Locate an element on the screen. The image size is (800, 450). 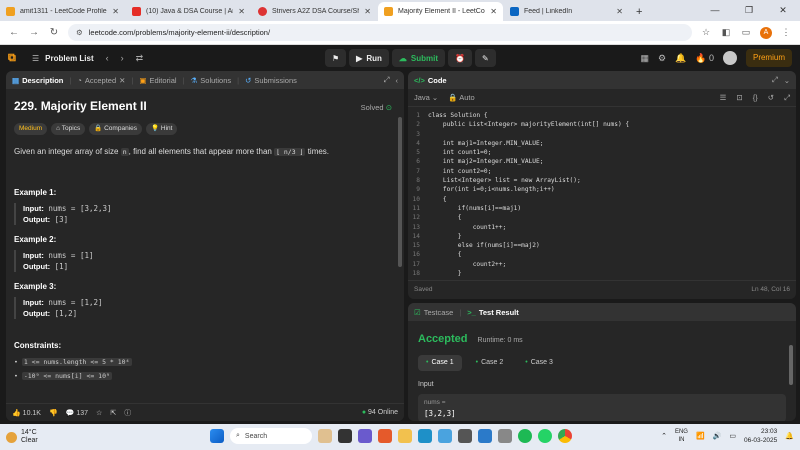
reload-icon: ↻ is located at coordinates (54, 32).